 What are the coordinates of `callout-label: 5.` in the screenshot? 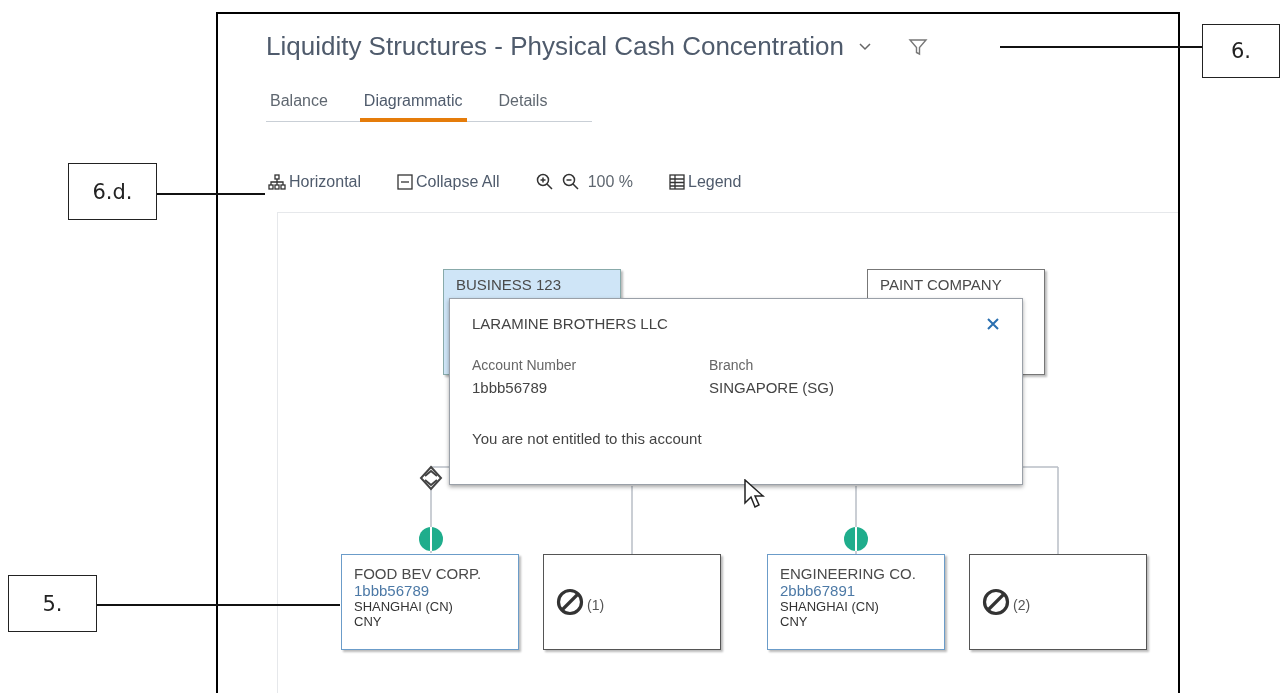 It's located at (52, 603).